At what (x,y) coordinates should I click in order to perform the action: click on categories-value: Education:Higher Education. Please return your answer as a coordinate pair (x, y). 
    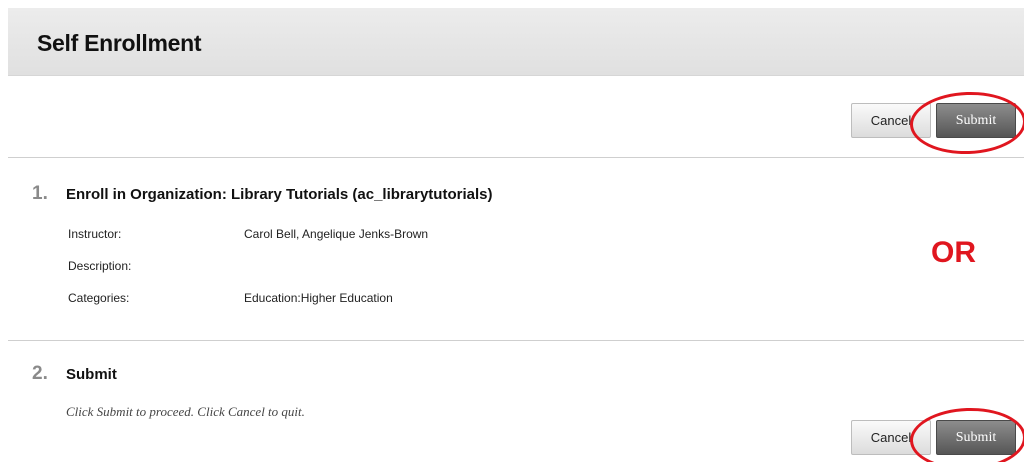
    Looking at the image, I should click on (318, 298).